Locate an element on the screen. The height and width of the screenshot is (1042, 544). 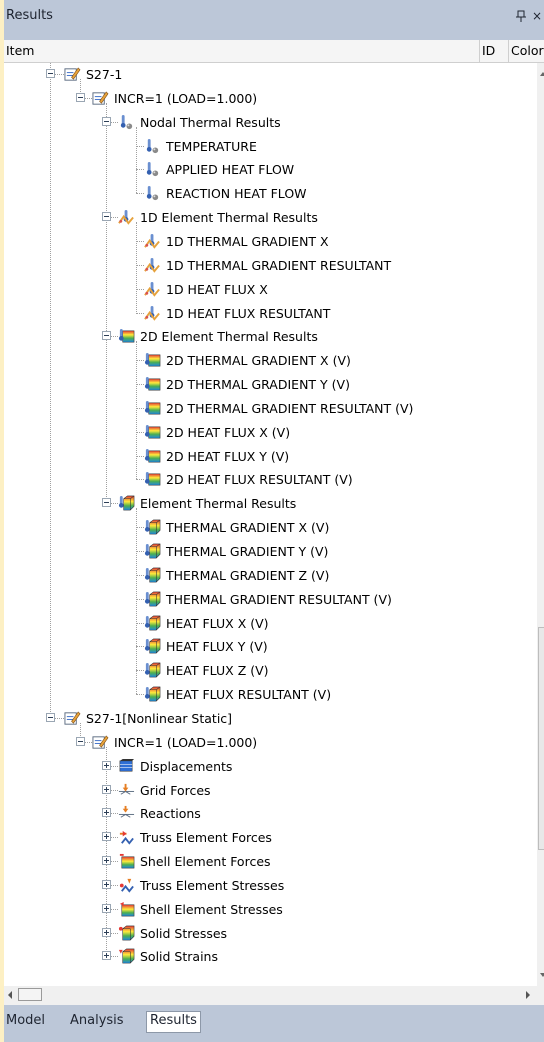
tree-row: 1D HEAT FLUX RESULTANT is located at coordinates (270, 314).